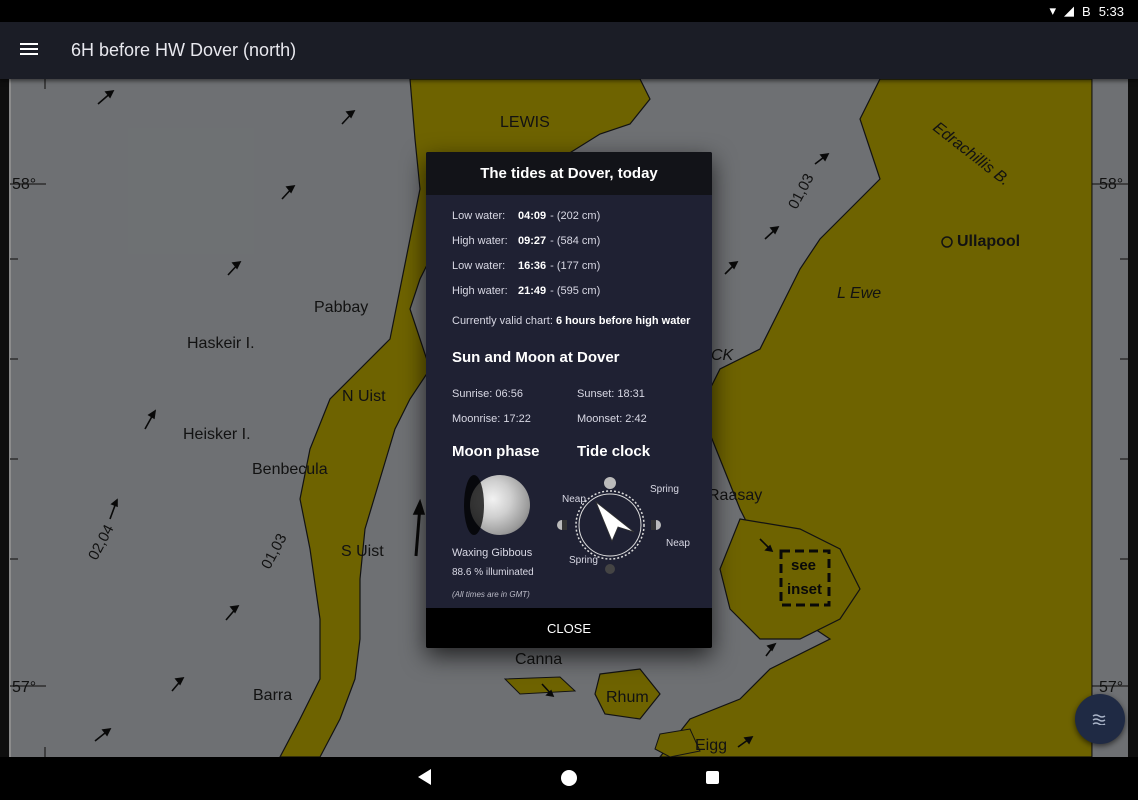 The image size is (1138, 800). I want to click on waves-icon, so click(1099, 719).